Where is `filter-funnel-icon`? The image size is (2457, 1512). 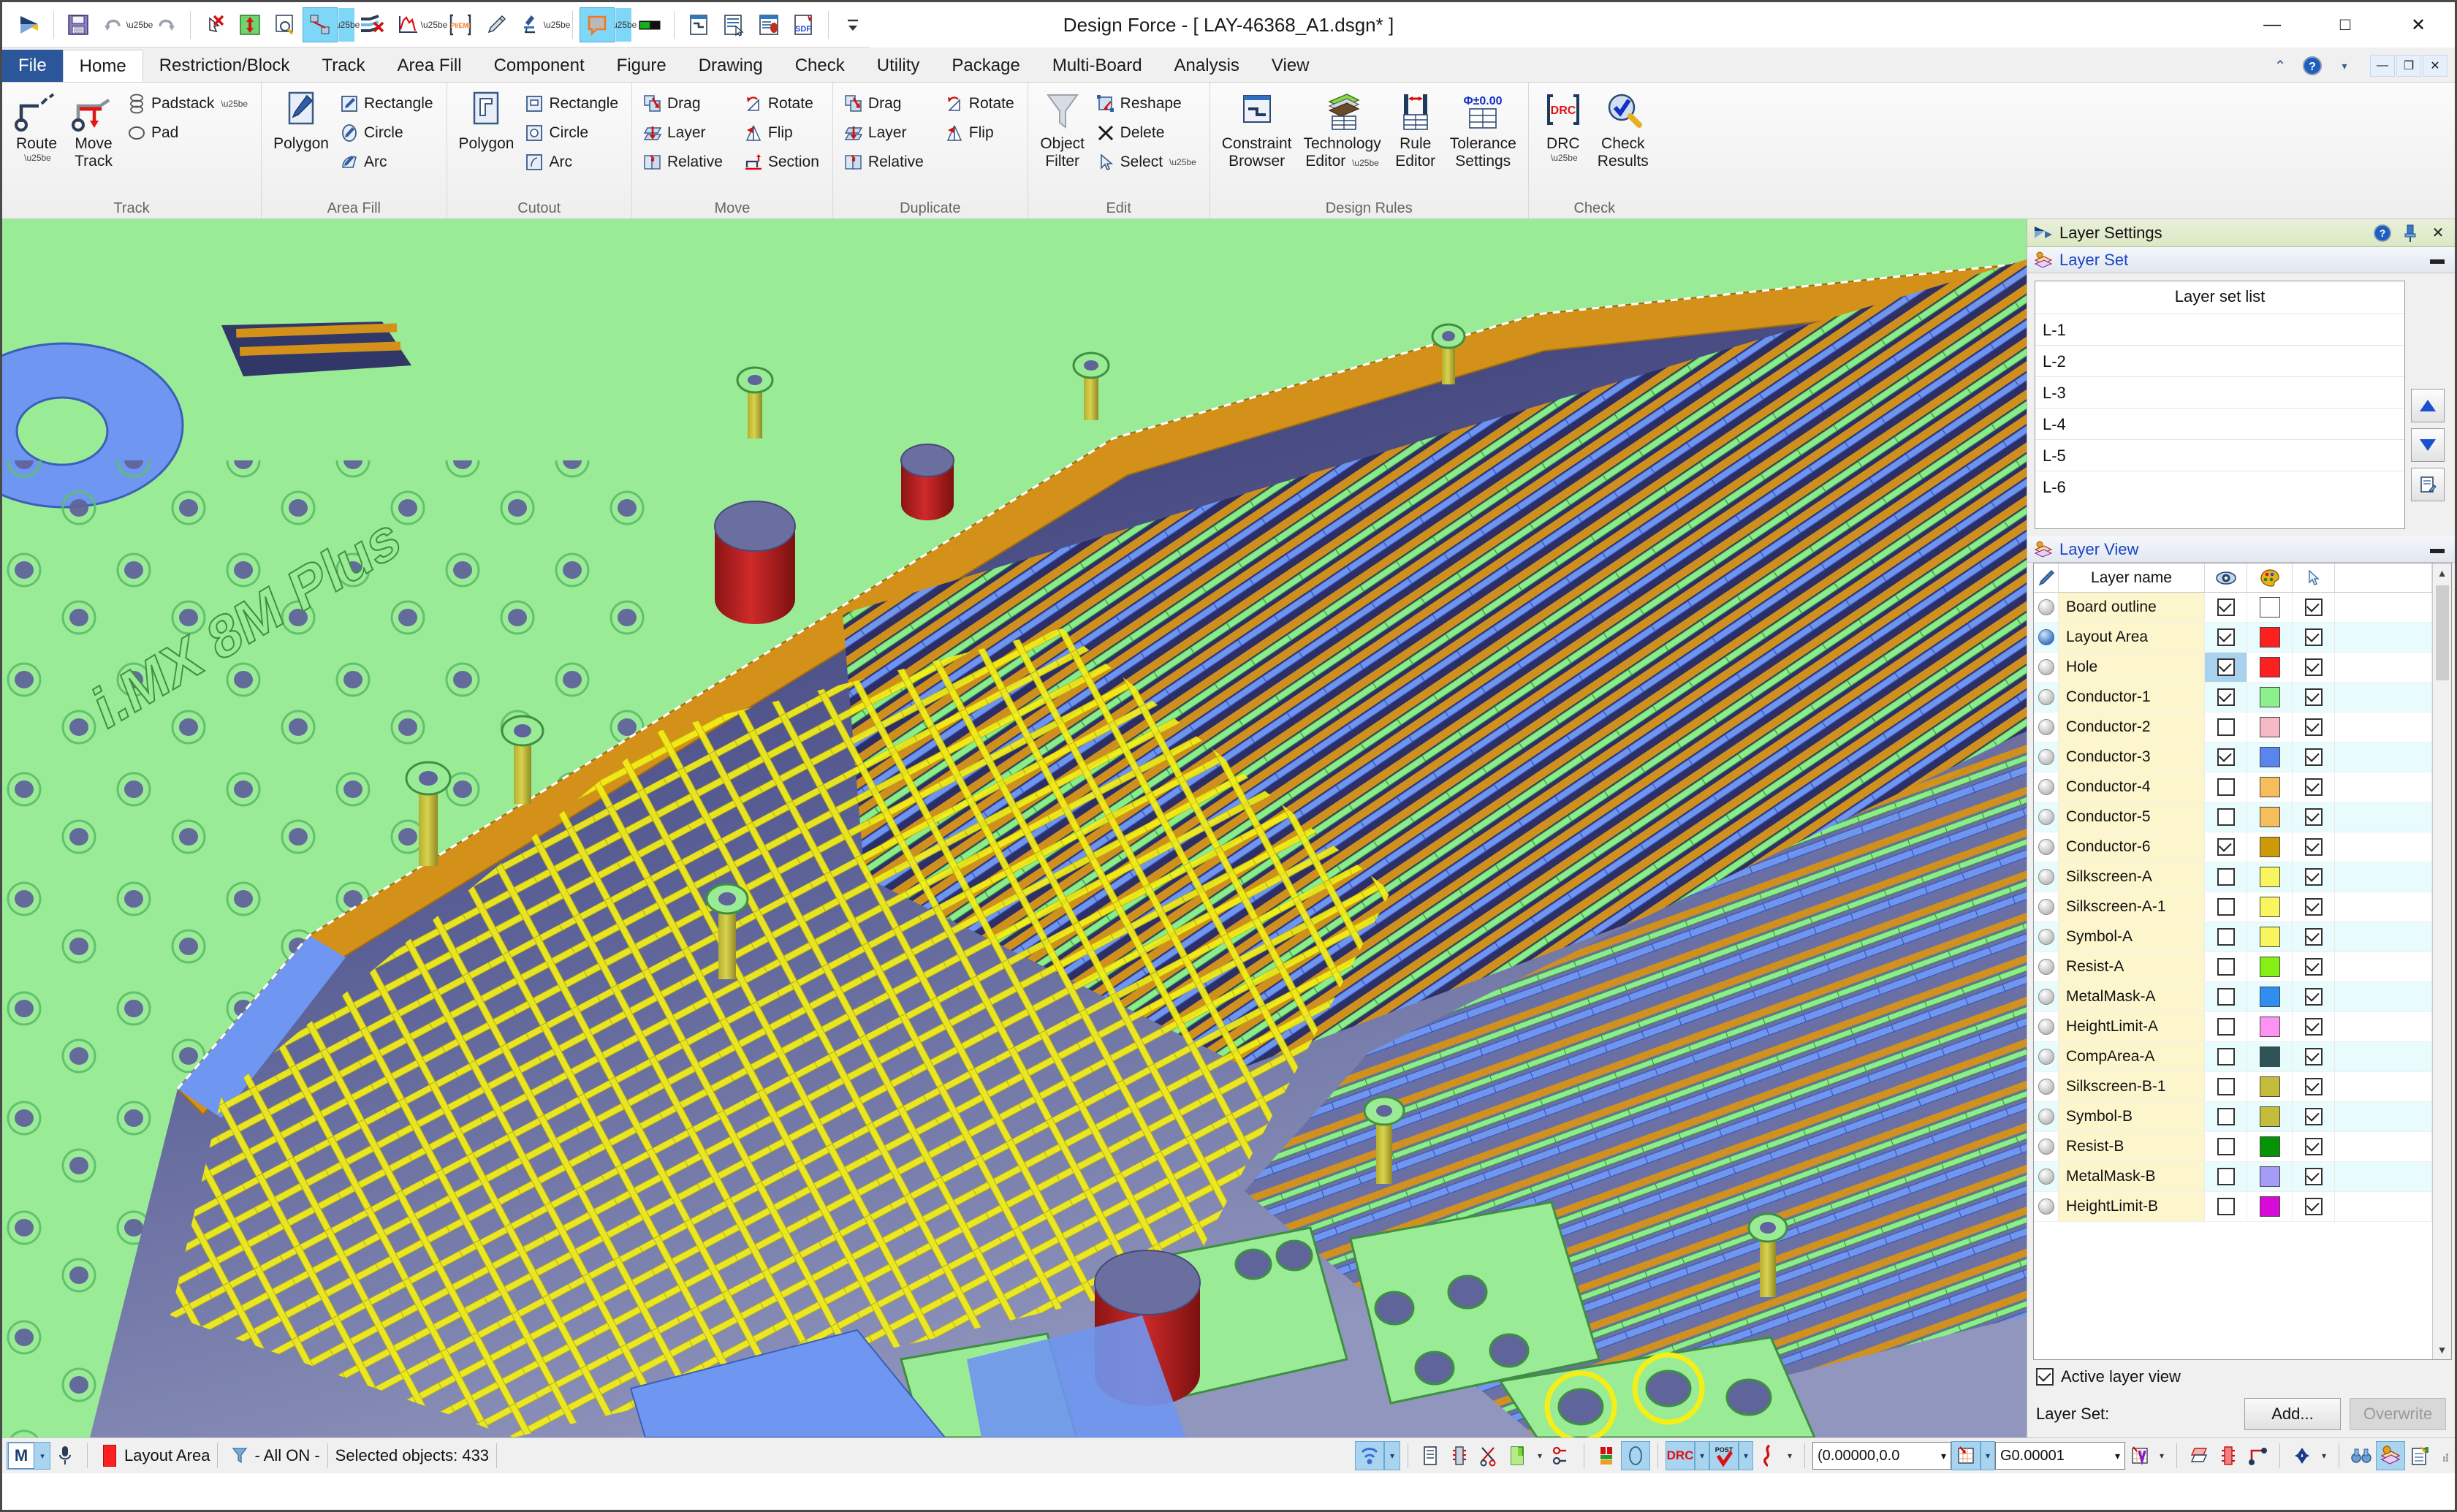 filter-funnel-icon is located at coordinates (239, 1456).